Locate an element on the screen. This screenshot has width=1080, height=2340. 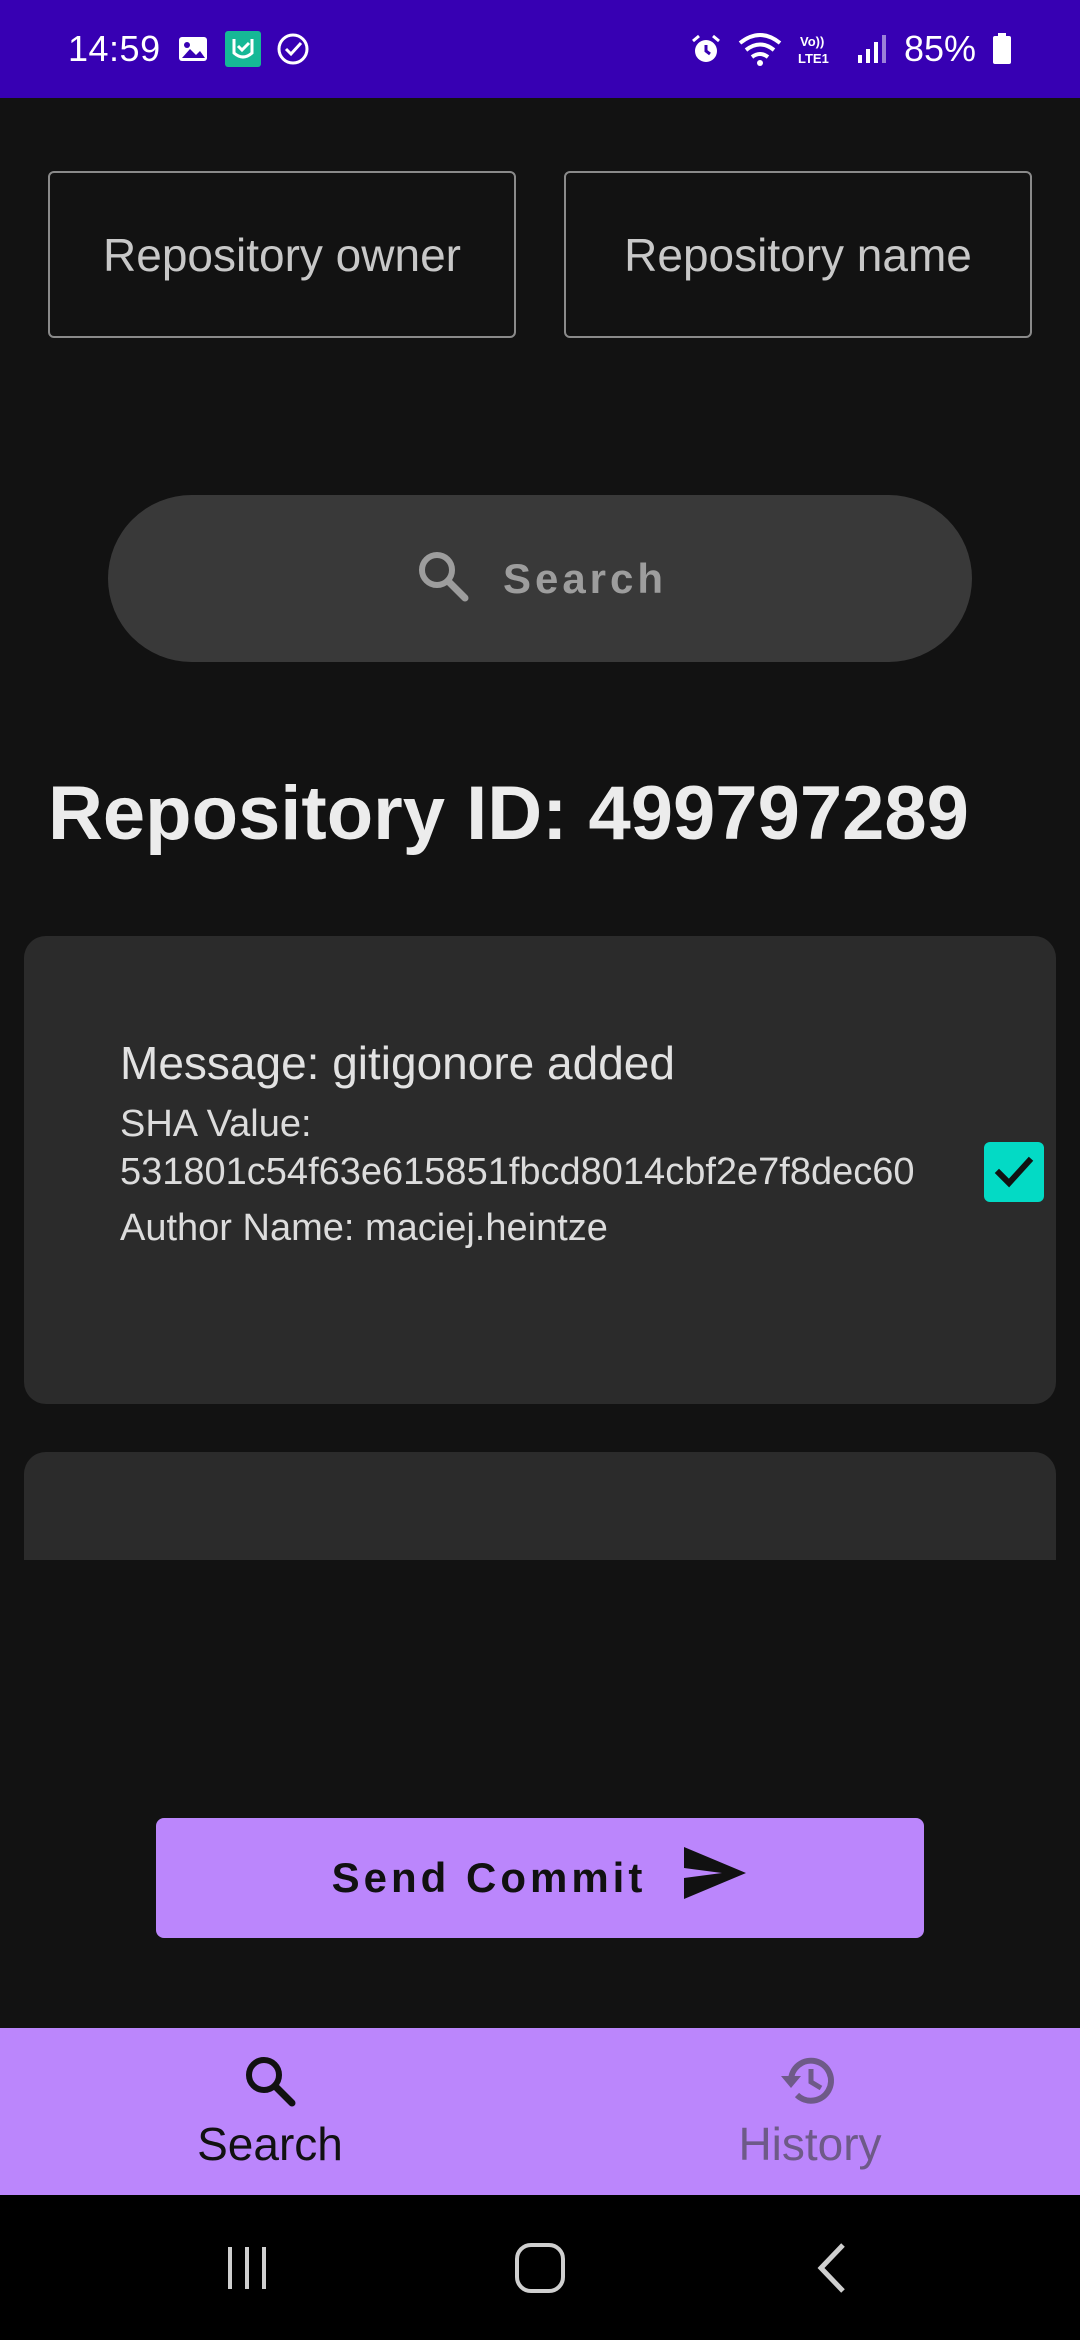
send-commit-button: Send Commit is located at coordinates (540, 1878).